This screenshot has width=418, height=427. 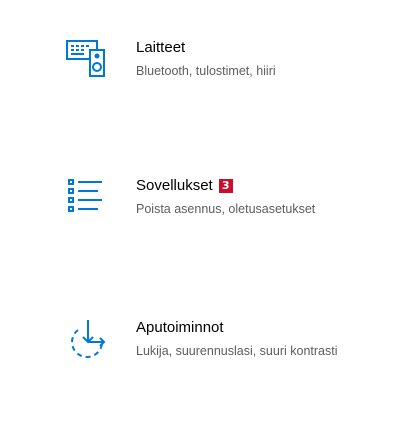 What do you see at coordinates (86, 198) in the screenshot?
I see `apps-list-icon` at bounding box center [86, 198].